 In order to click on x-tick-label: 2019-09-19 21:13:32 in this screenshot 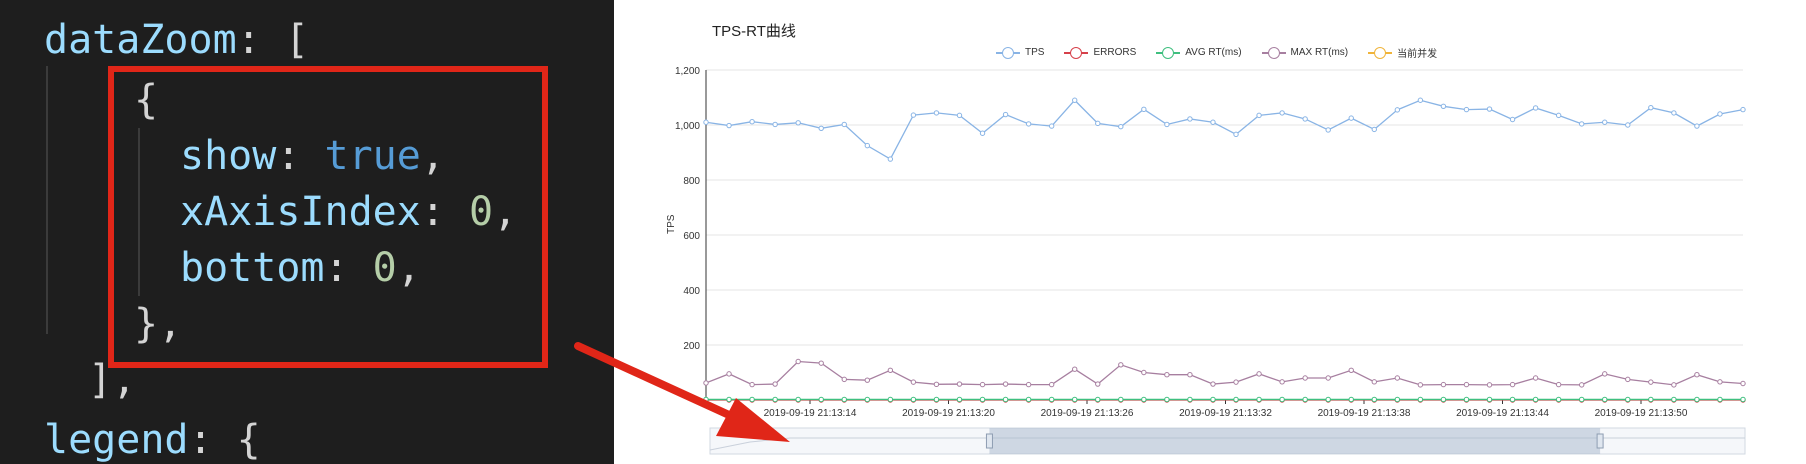, I will do `click(1225, 413)`.